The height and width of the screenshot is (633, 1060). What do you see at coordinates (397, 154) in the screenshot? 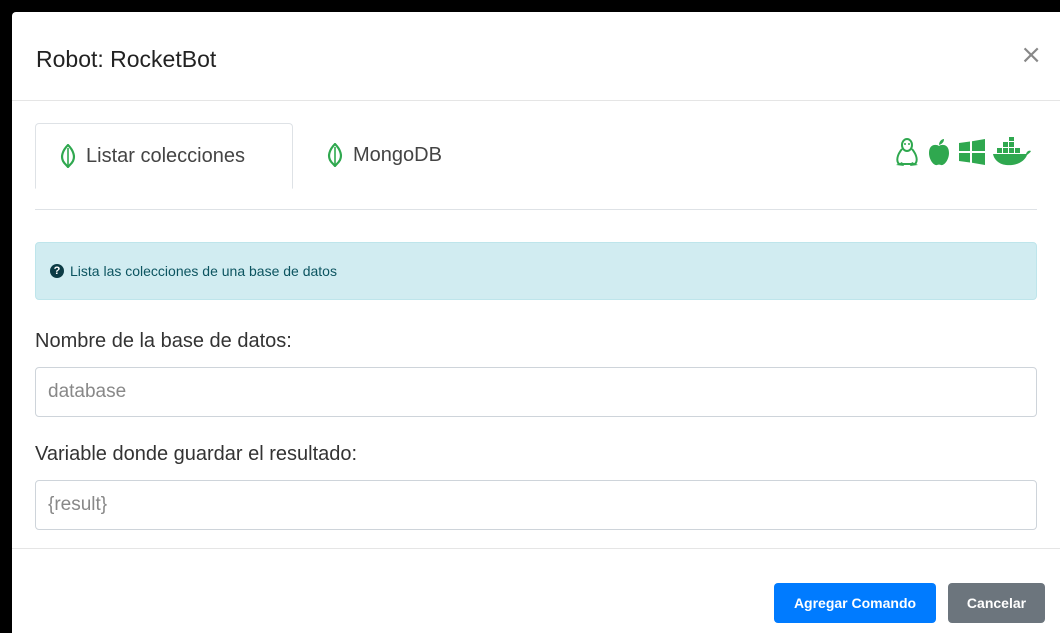
I see `tab-label: MongoDB` at bounding box center [397, 154].